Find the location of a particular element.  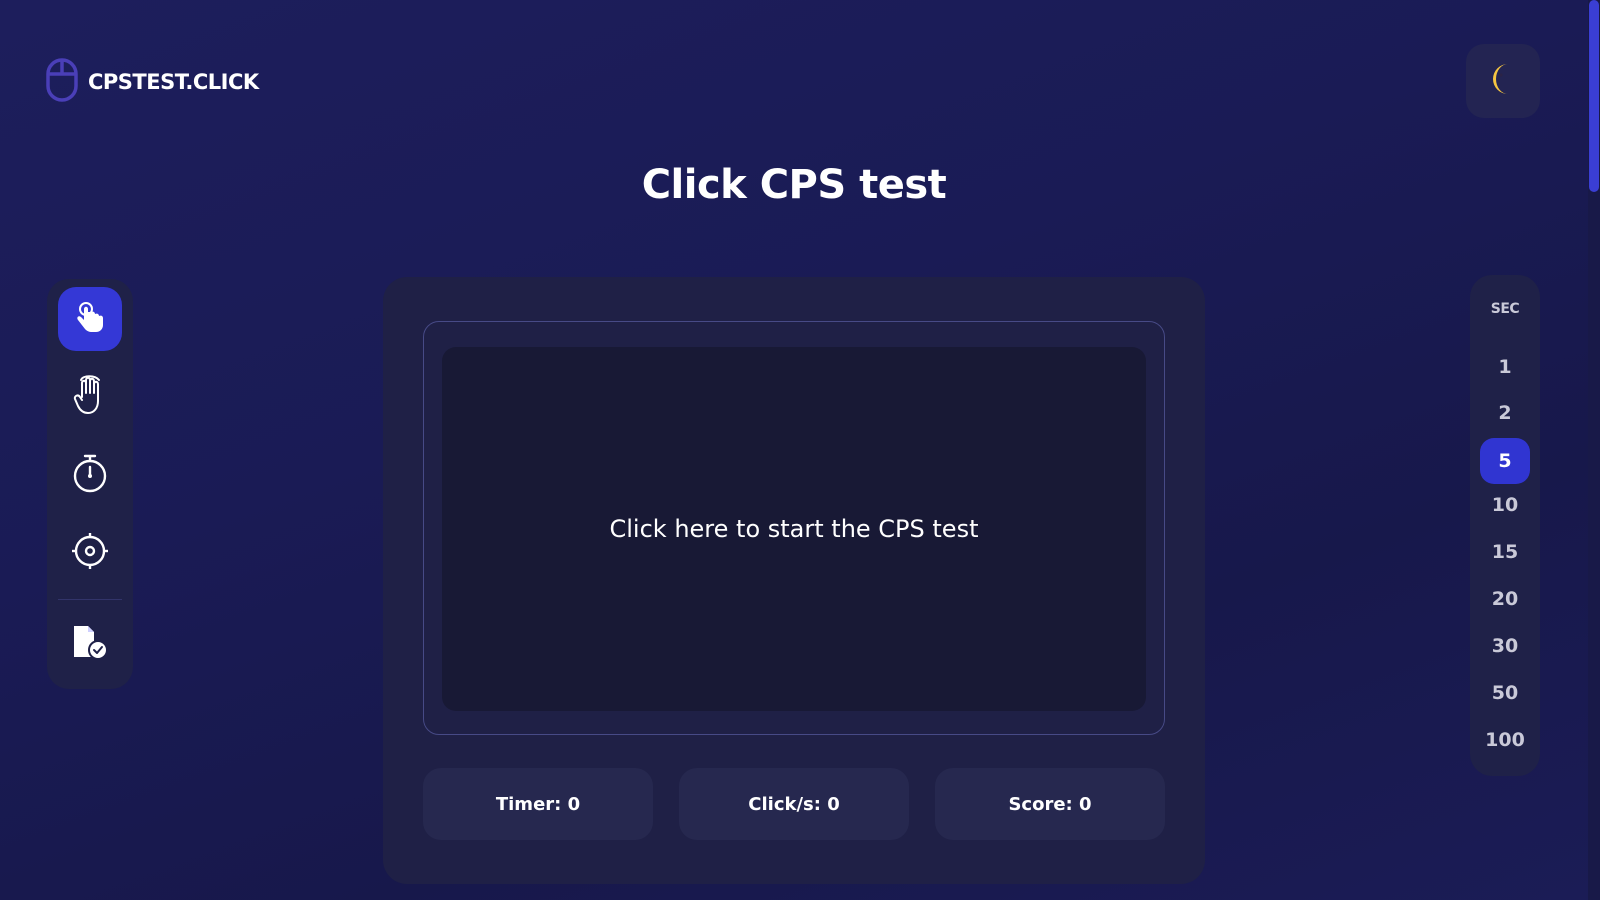

seconds-option-30: 30 is located at coordinates (1505, 646).